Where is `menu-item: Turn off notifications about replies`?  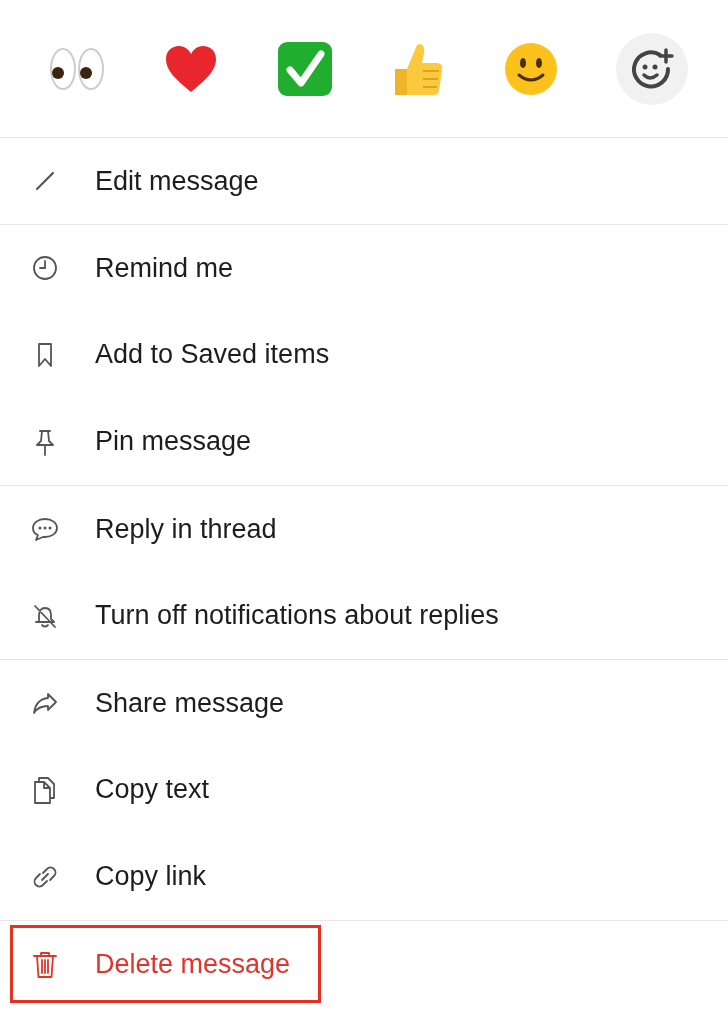 menu-item: Turn off notifications about replies is located at coordinates (297, 615).